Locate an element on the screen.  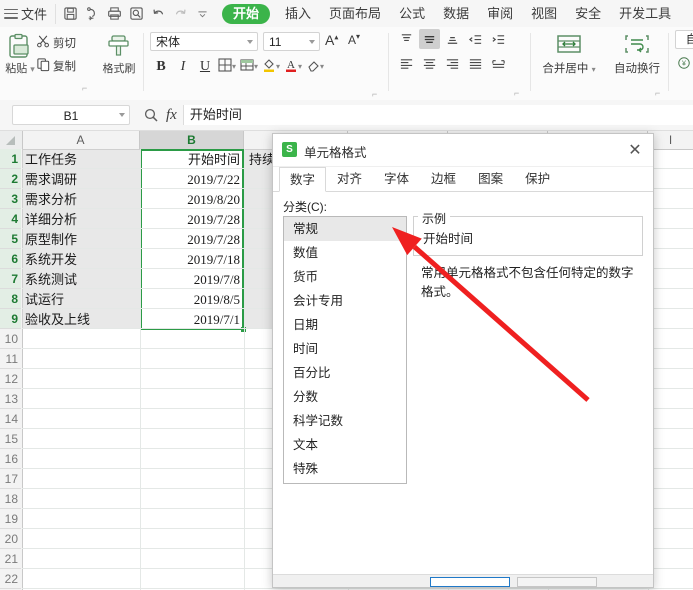
row-header-18: 18 is located at coordinates (10, 499).